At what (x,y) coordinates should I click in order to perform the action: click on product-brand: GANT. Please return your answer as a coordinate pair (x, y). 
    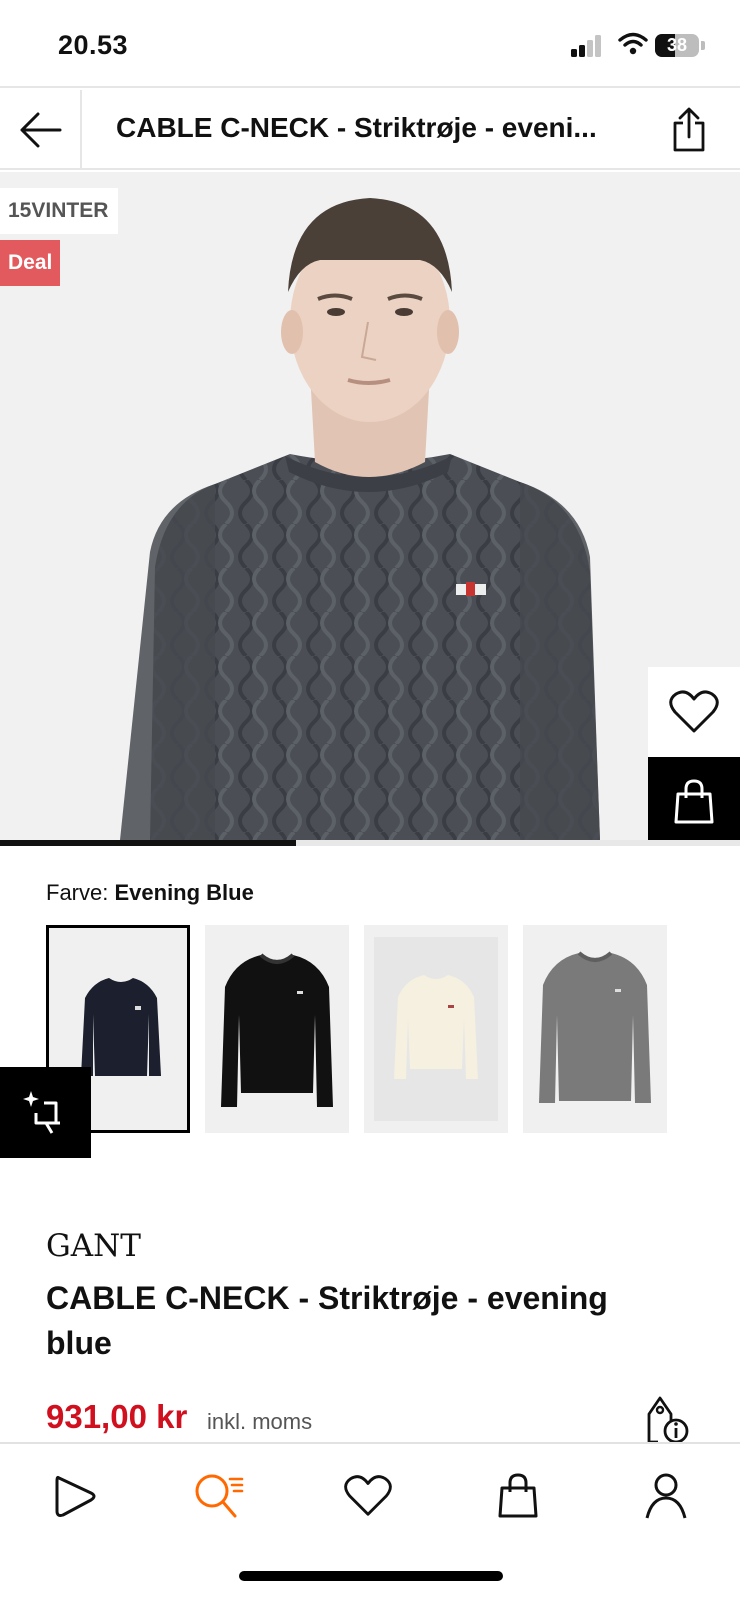
    Looking at the image, I should click on (93, 1246).